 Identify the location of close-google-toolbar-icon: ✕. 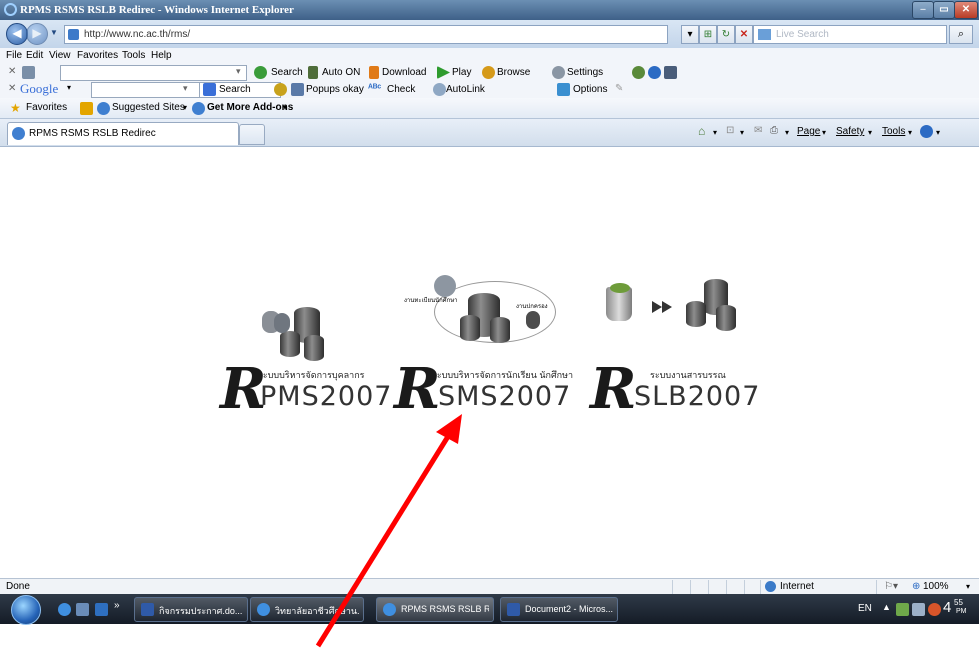
(12, 88).